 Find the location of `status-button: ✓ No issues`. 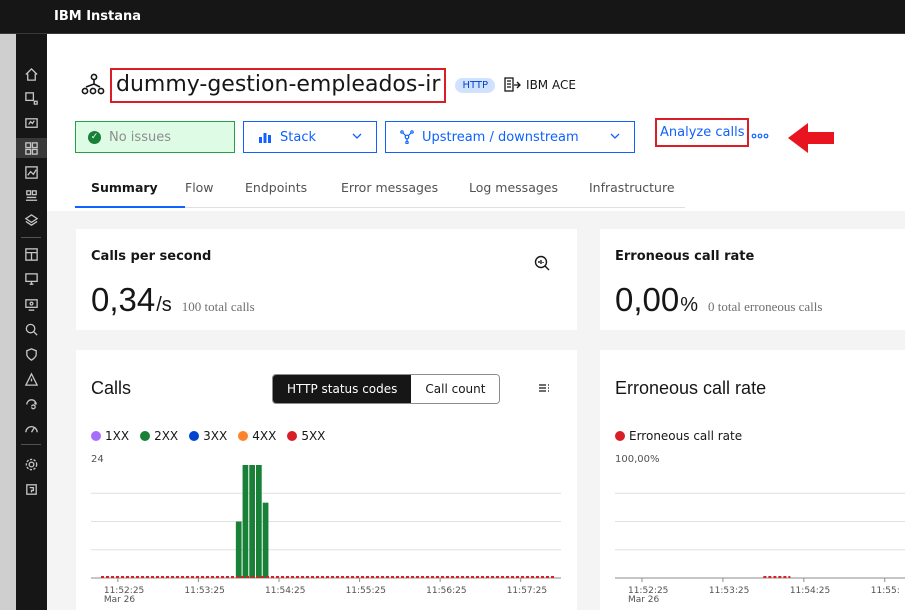

status-button: ✓ No issues is located at coordinates (155, 137).